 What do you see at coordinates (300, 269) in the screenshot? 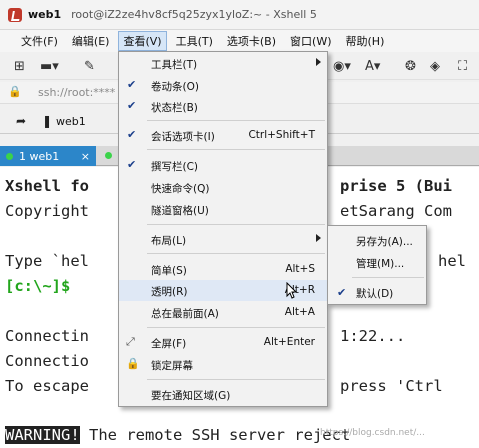
I see `menu-item-shortcut: Alt+S` at bounding box center [300, 269].